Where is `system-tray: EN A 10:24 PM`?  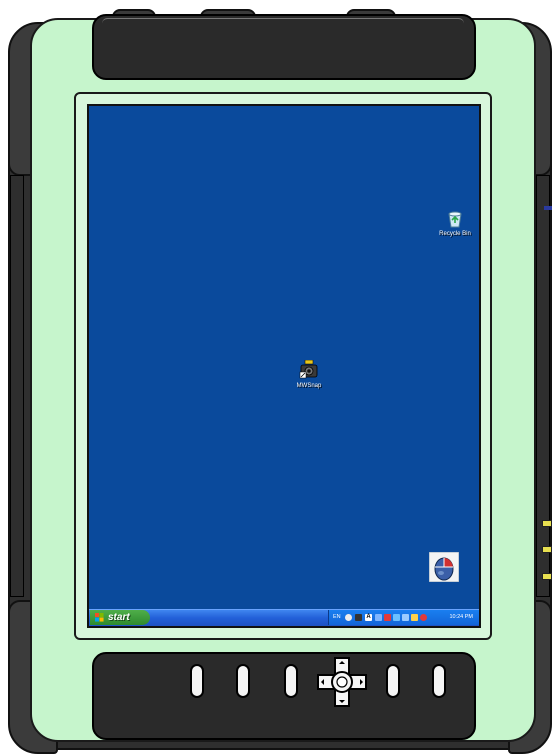 system-tray: EN A 10:24 PM is located at coordinates (403, 617).